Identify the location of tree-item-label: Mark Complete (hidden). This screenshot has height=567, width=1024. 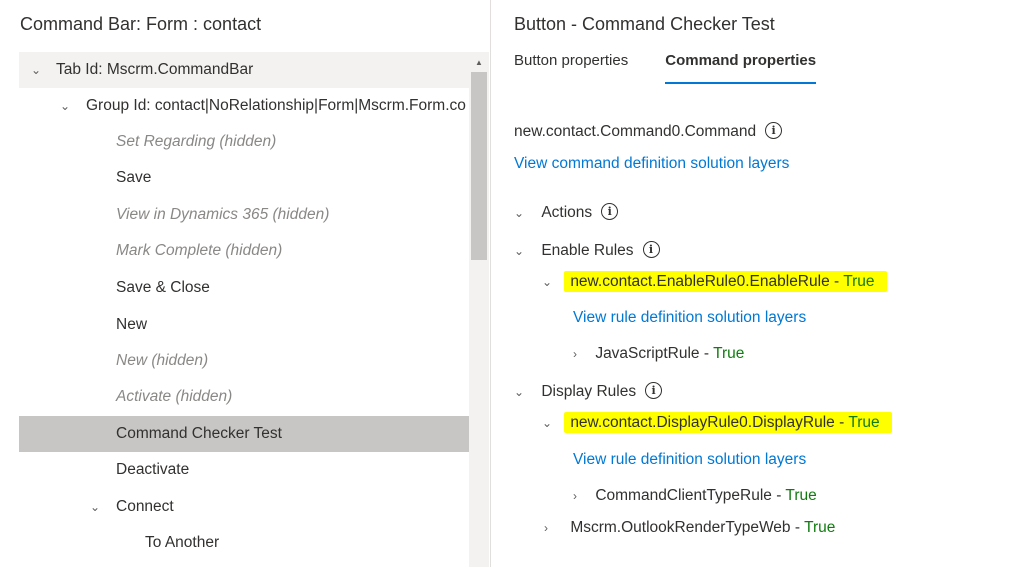
(199, 250).